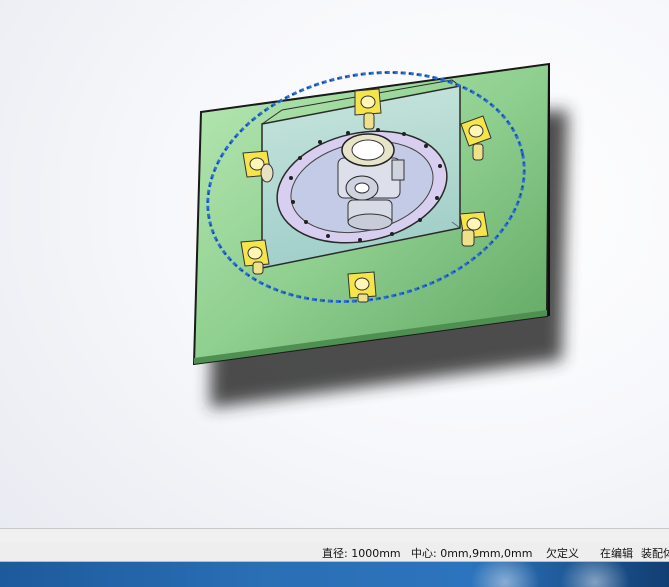  What do you see at coordinates (616, 553) in the screenshot?
I see `edit-mode-status: 在编辑` at bounding box center [616, 553].